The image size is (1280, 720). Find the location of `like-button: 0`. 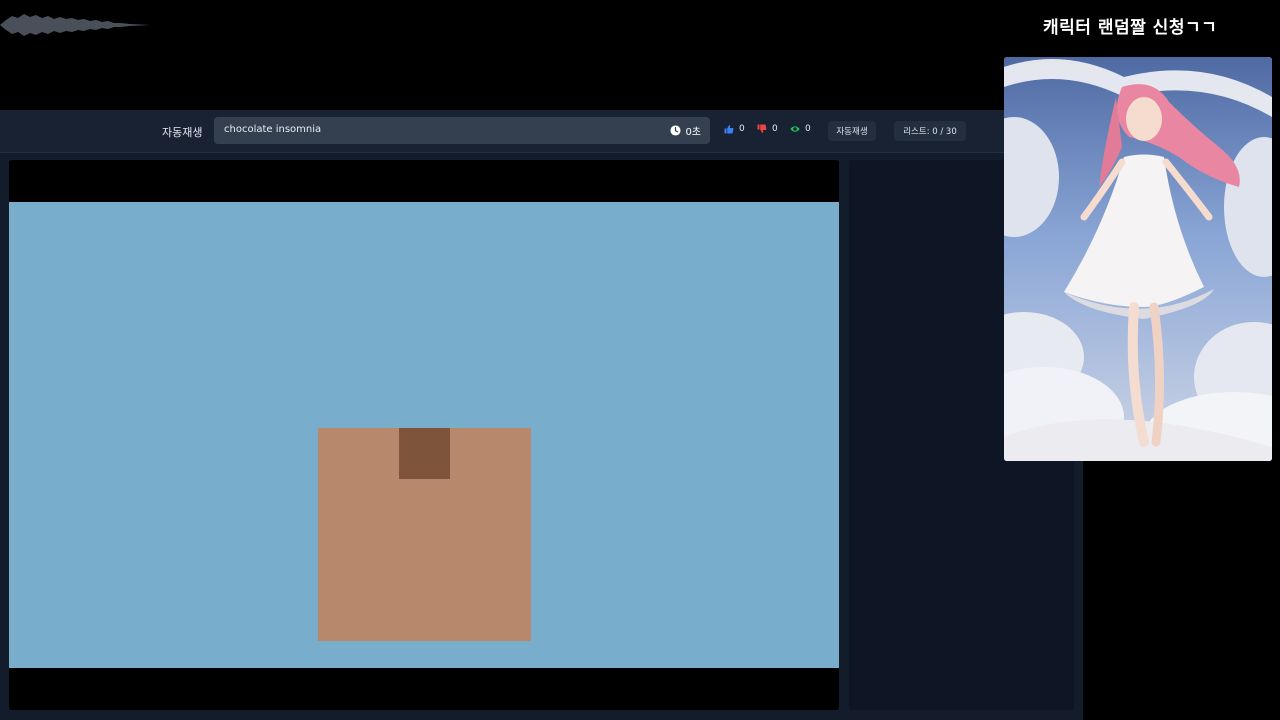

like-button: 0 is located at coordinates (734, 129).